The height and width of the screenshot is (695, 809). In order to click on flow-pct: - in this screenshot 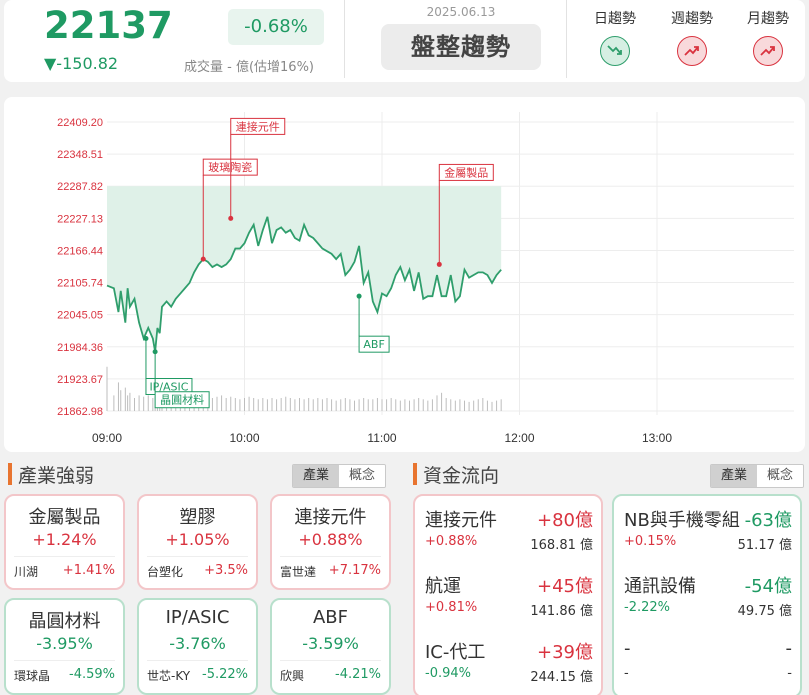, I will do `click(626, 673)`.